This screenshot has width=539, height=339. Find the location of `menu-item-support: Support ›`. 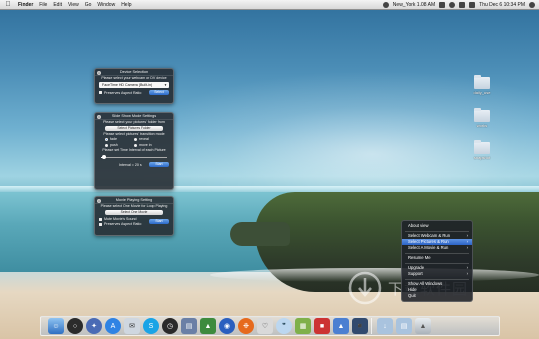

menu-item-support: Support › is located at coordinates (437, 274).